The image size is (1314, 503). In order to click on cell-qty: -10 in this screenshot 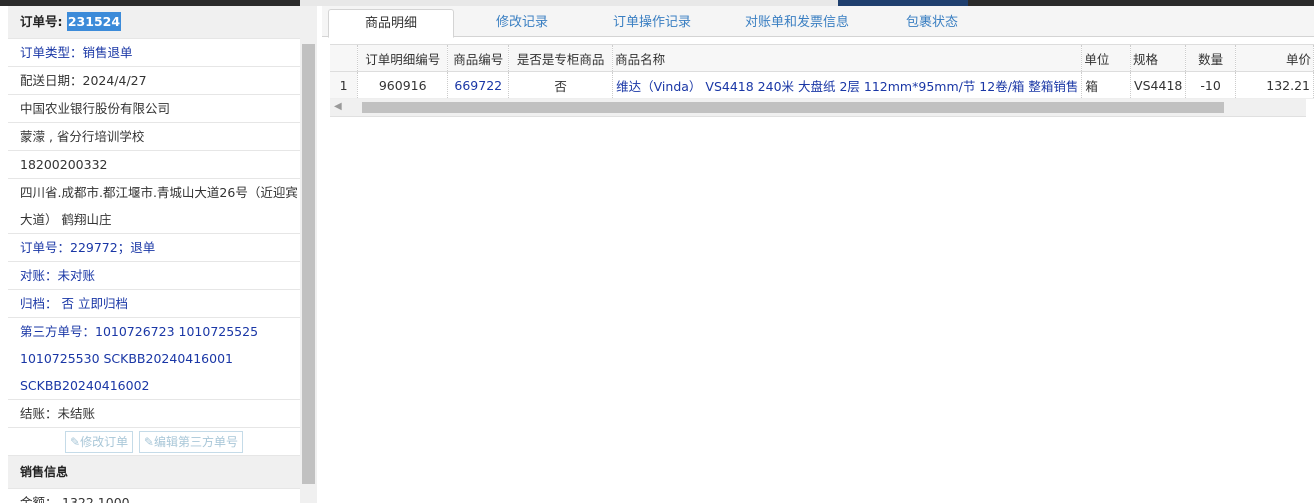, I will do `click(1210, 85)`.